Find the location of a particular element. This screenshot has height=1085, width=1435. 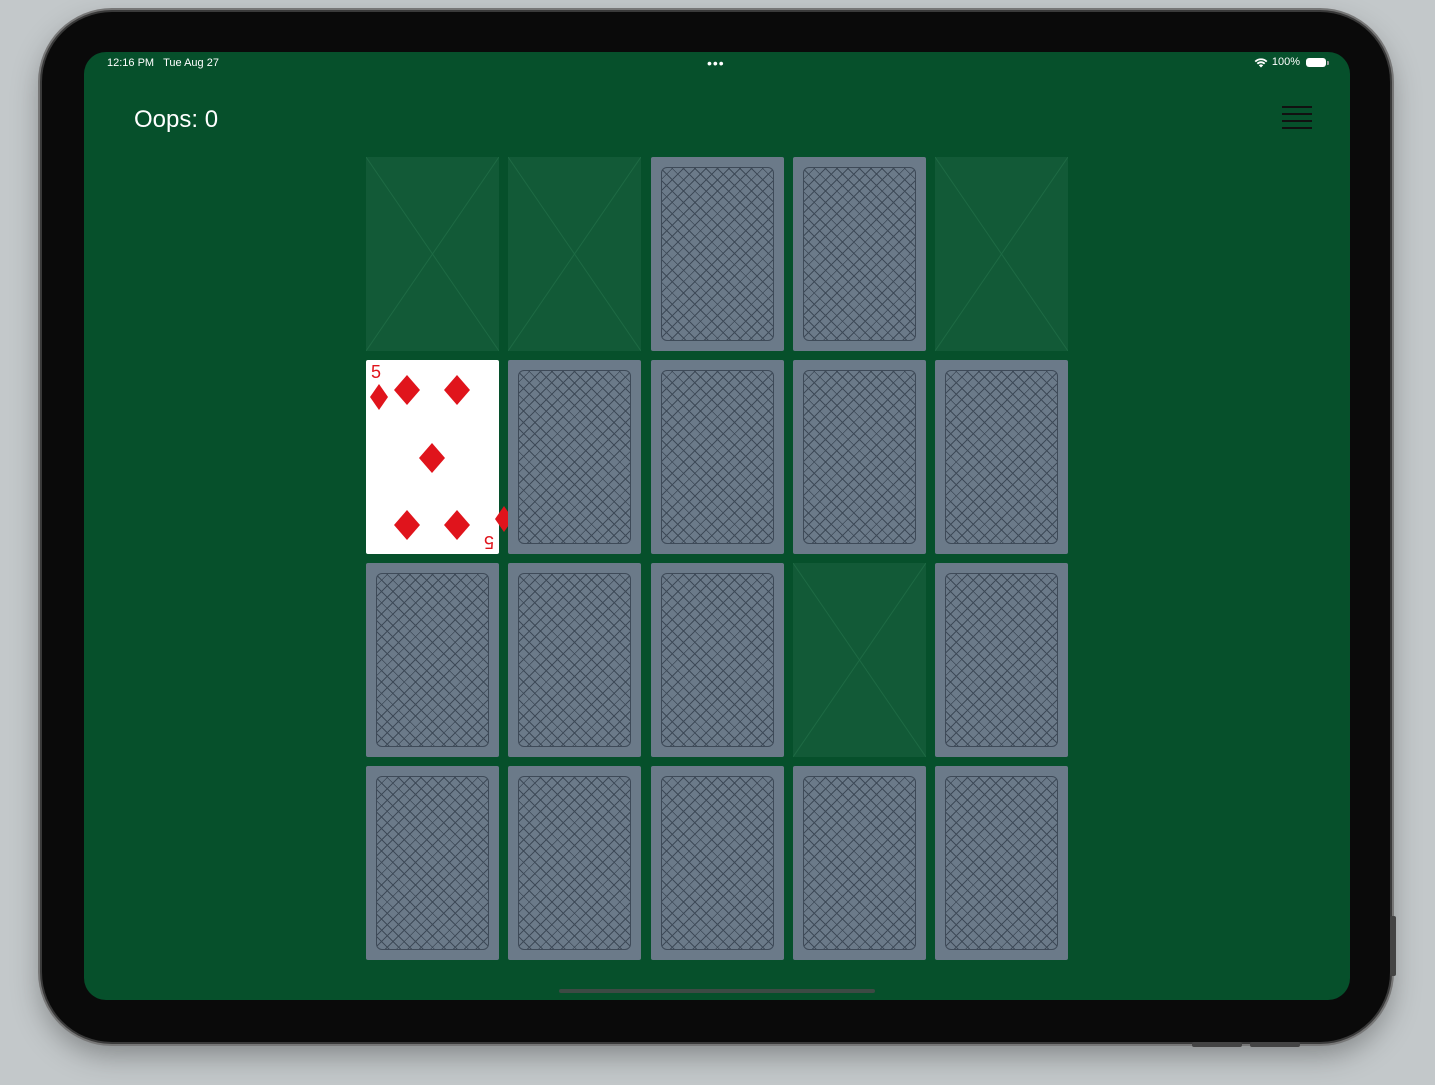

card-rank-bottom: 5 is located at coordinates (488, 542).